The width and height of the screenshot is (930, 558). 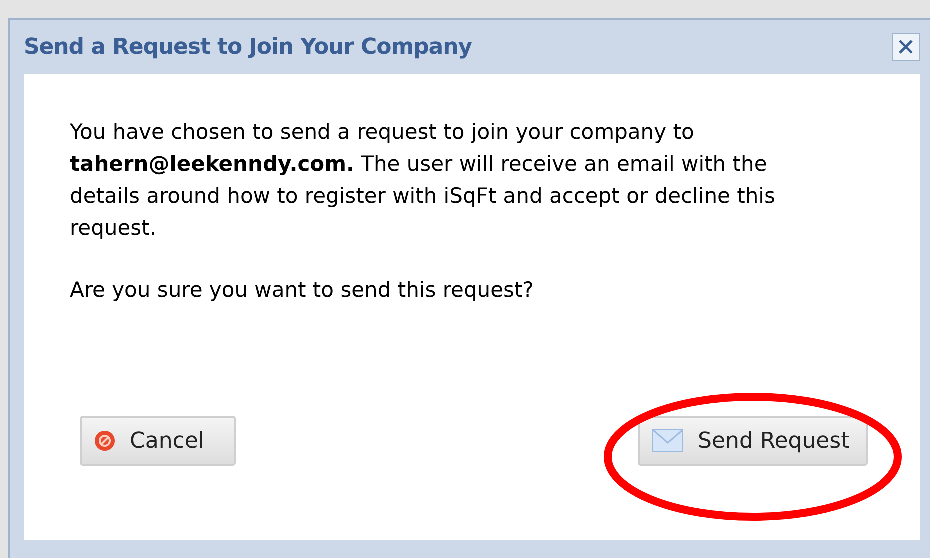 I want to click on send-request-button: Send Request, so click(x=753, y=441).